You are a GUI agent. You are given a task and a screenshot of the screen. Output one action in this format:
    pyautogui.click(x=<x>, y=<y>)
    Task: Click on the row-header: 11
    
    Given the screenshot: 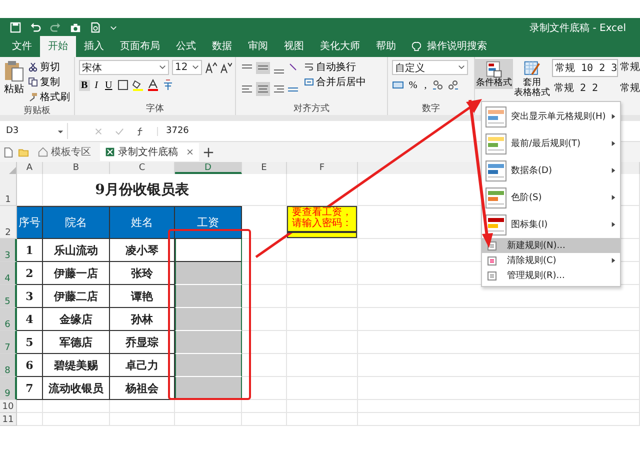 What is the action you would take?
    pyautogui.click(x=8, y=419)
    